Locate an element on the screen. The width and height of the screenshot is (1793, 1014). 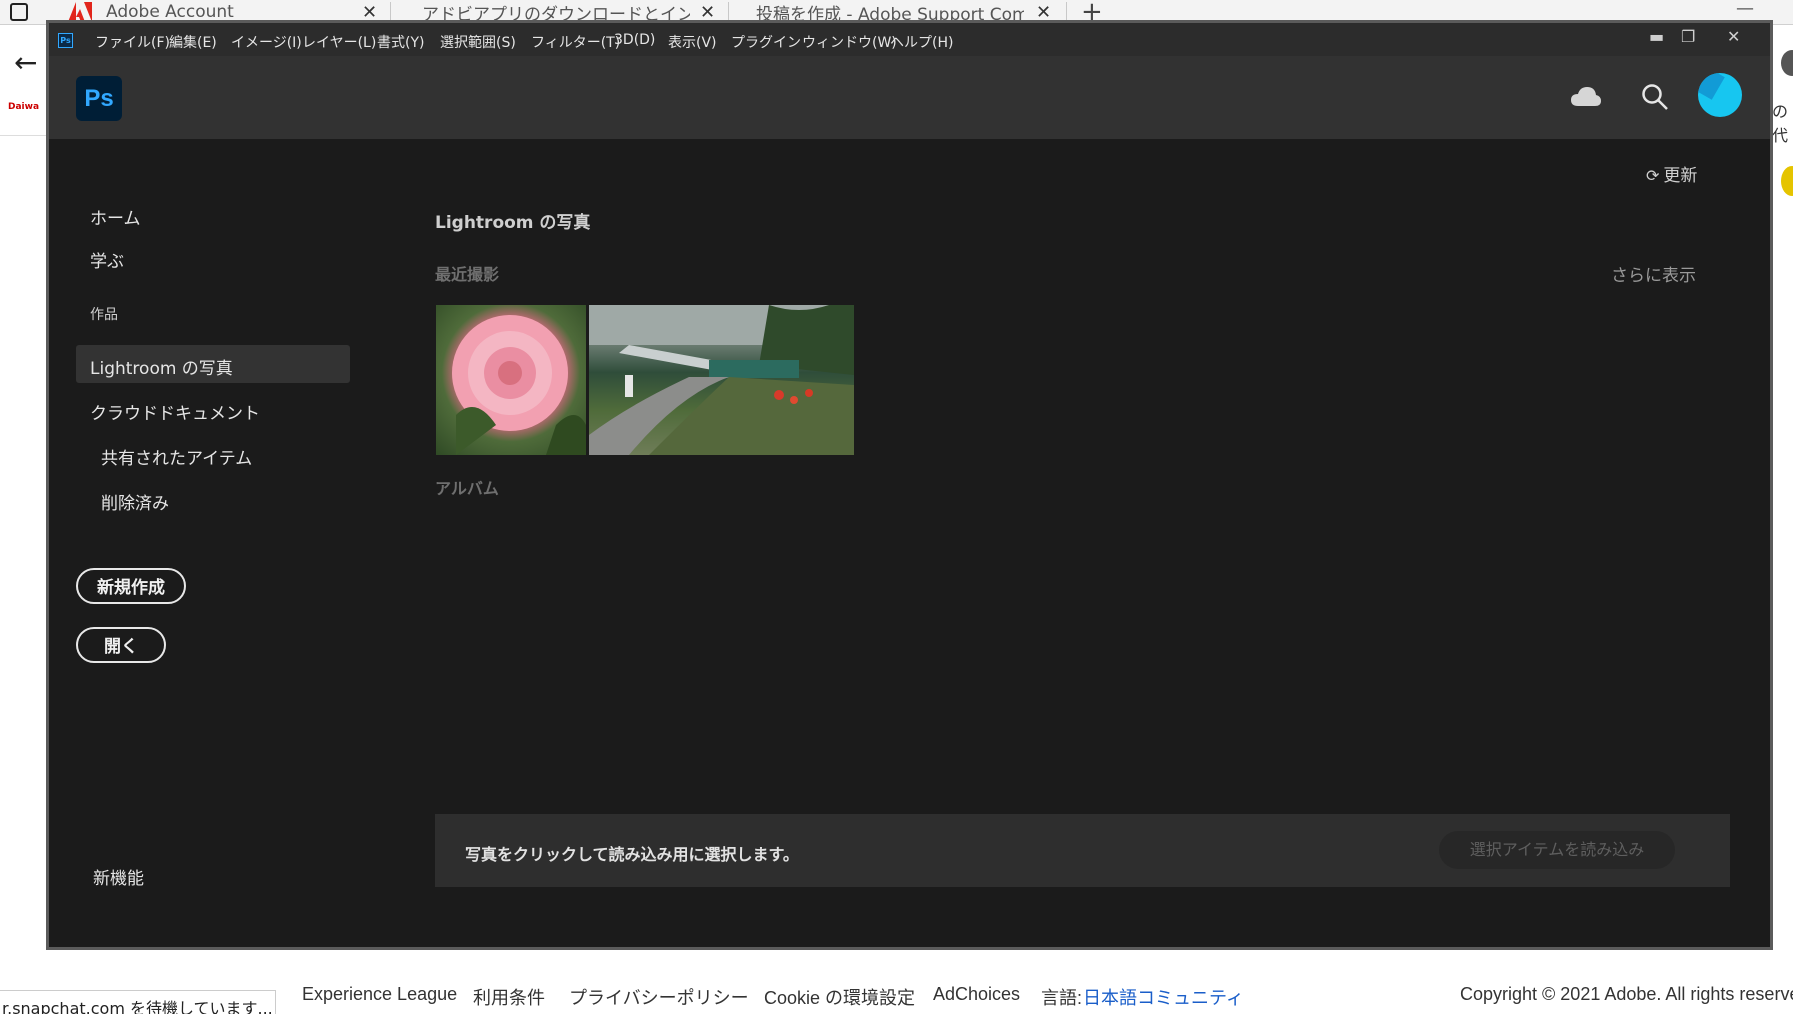
new-button: 新規作成 is located at coordinates (131, 586).